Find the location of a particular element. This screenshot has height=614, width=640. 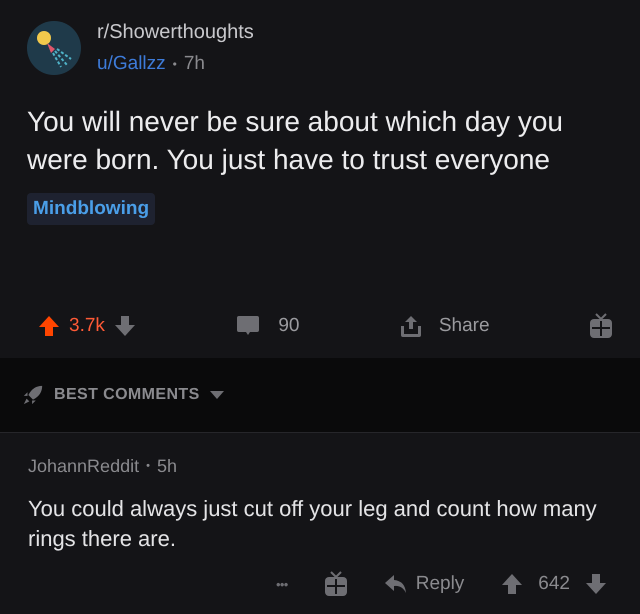

more-options-button: ••• is located at coordinates (282, 584).